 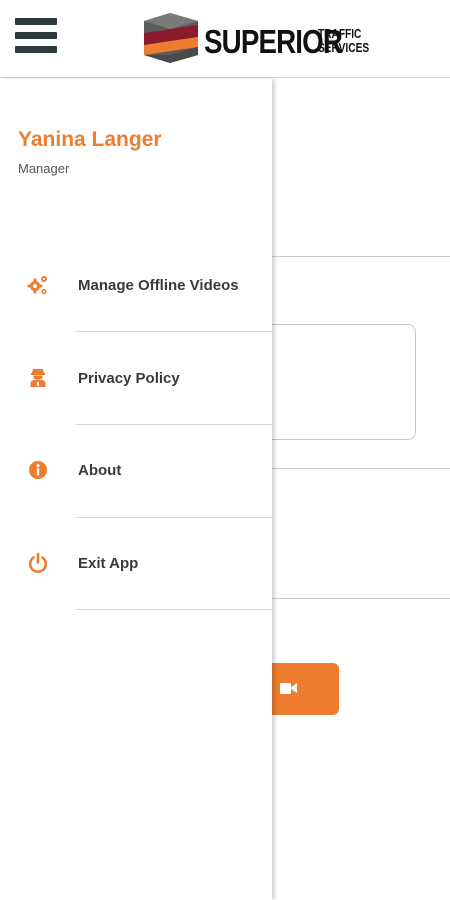 What do you see at coordinates (38, 378) in the screenshot?
I see `privacy-agent-icon` at bounding box center [38, 378].